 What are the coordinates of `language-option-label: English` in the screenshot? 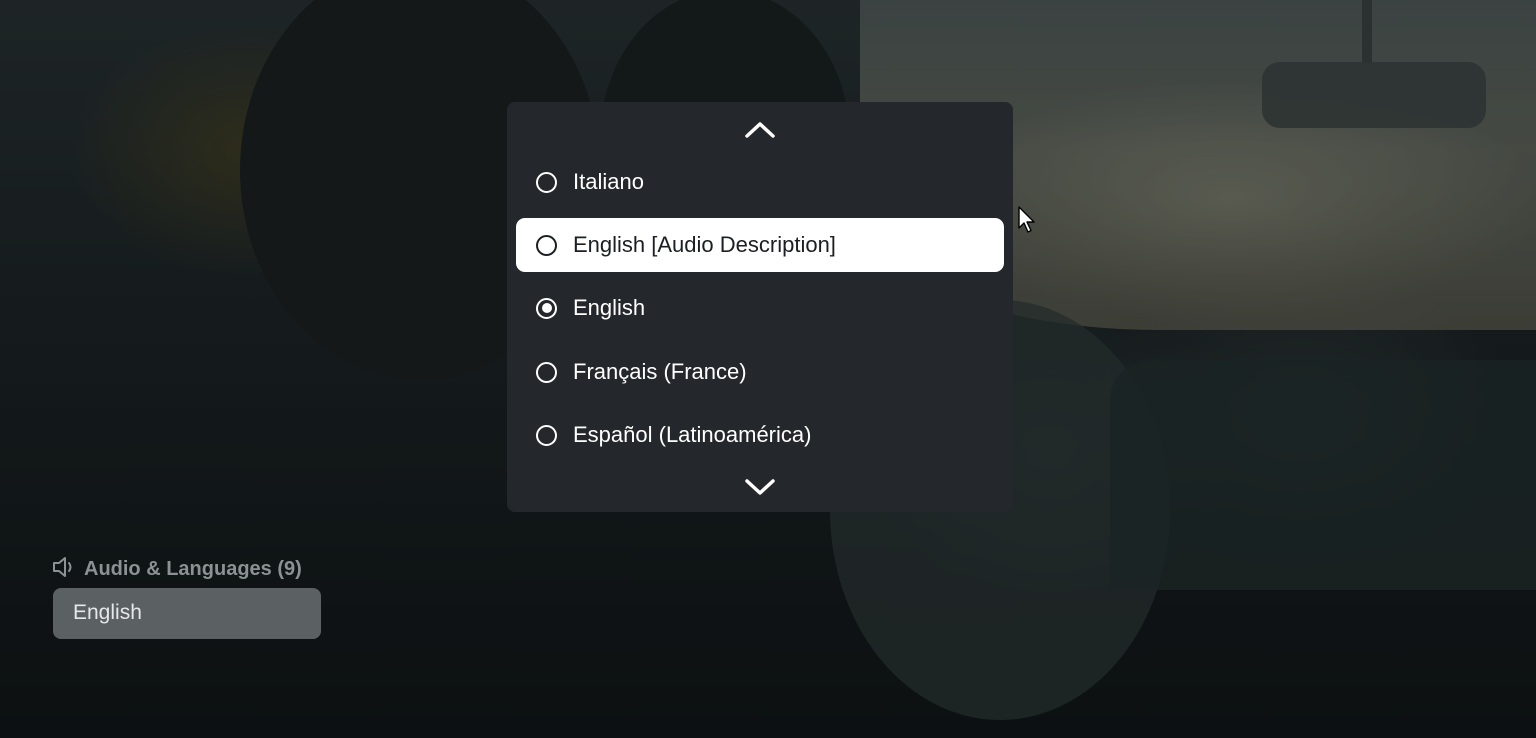 It's located at (609, 307).